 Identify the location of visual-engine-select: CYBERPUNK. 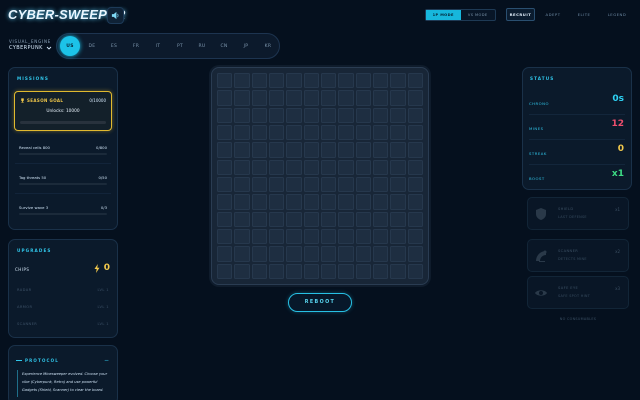
(30, 48).